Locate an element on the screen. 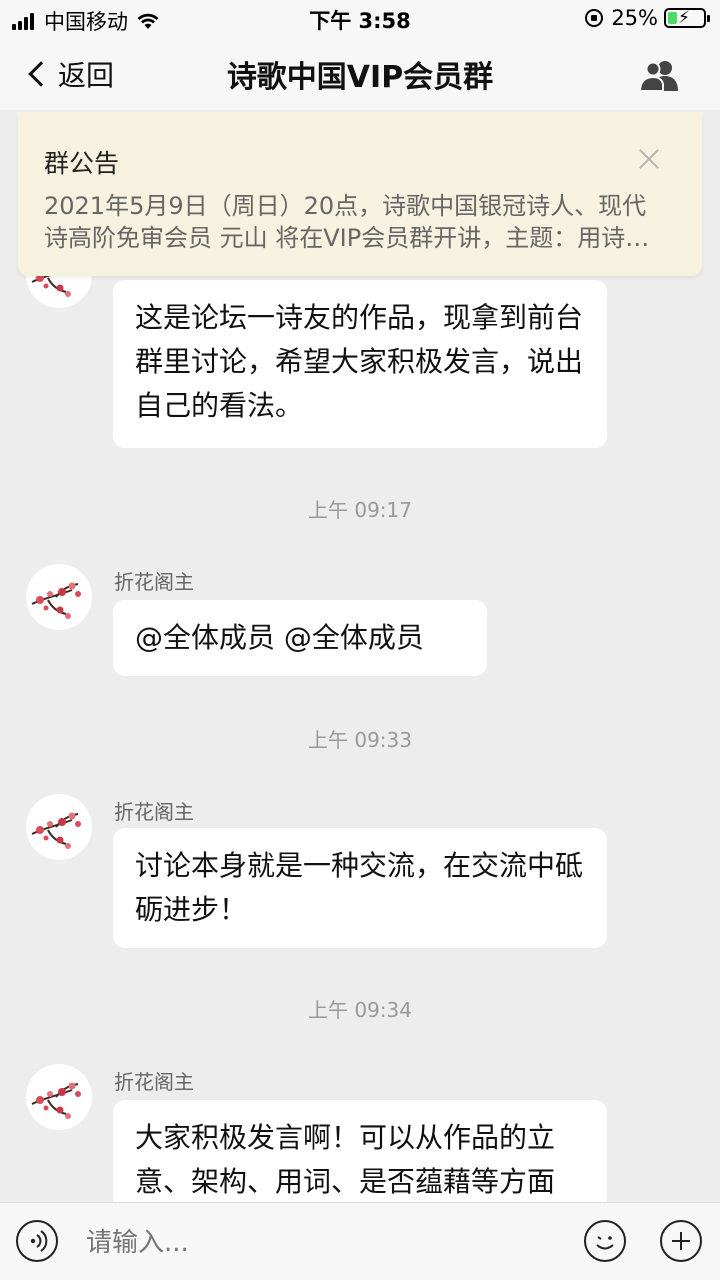 Image resolution: width=720 pixels, height=1280 pixels. group-members-icon is located at coordinates (660, 75).